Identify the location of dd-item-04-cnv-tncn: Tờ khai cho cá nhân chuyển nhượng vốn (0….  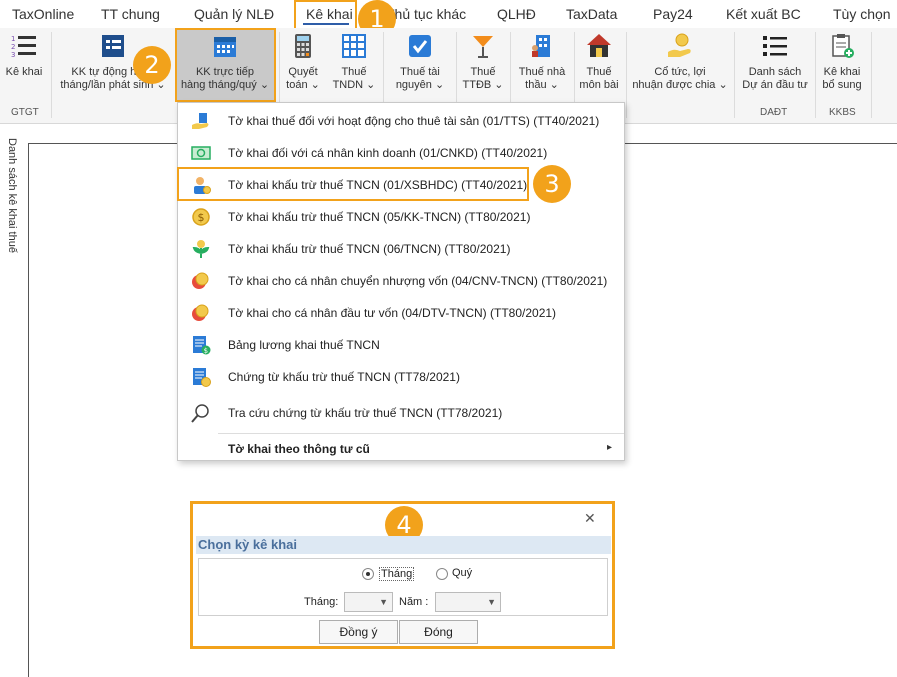
(401, 281).